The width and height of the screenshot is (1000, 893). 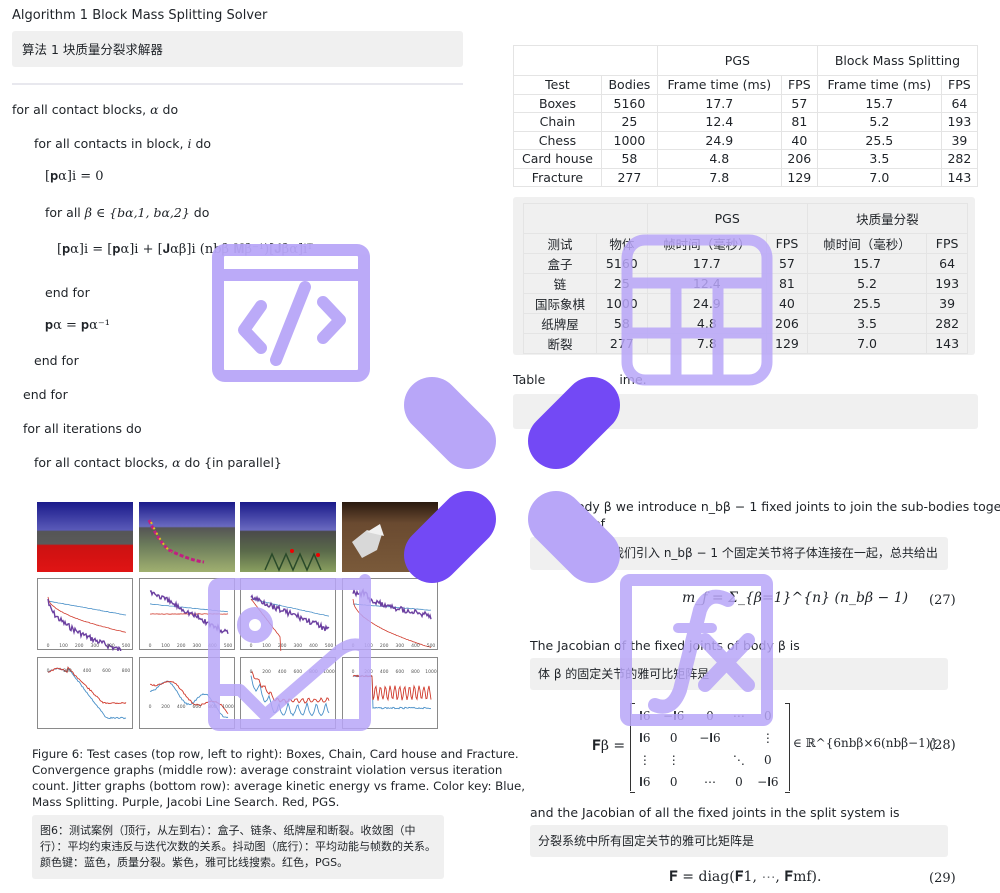 What do you see at coordinates (228, 830) in the screenshot?
I see `caption-zh-line: 图6：测试案例（顶行，从左到右）：盒子、链条、纸牌屋和断裂。收敛图（中` at bounding box center [228, 830].